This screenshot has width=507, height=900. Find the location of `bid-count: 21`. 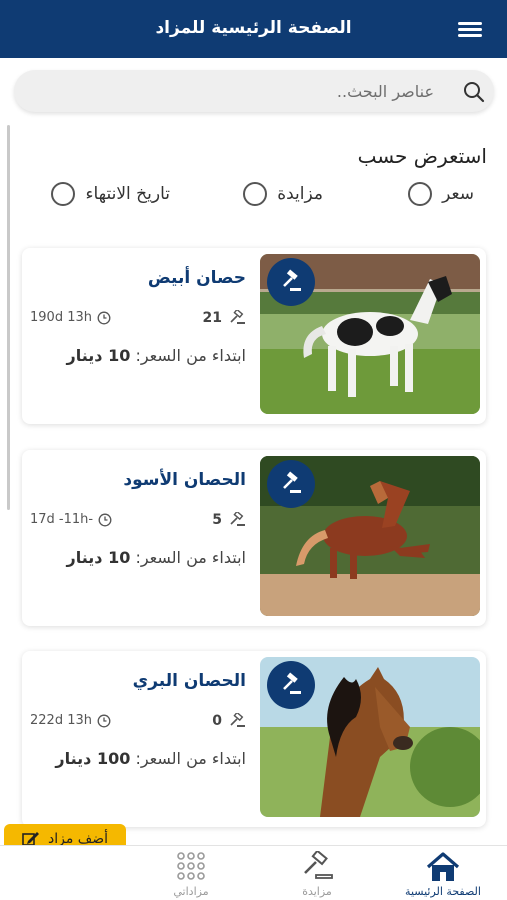

bid-count: 21 is located at coordinates (224, 318).